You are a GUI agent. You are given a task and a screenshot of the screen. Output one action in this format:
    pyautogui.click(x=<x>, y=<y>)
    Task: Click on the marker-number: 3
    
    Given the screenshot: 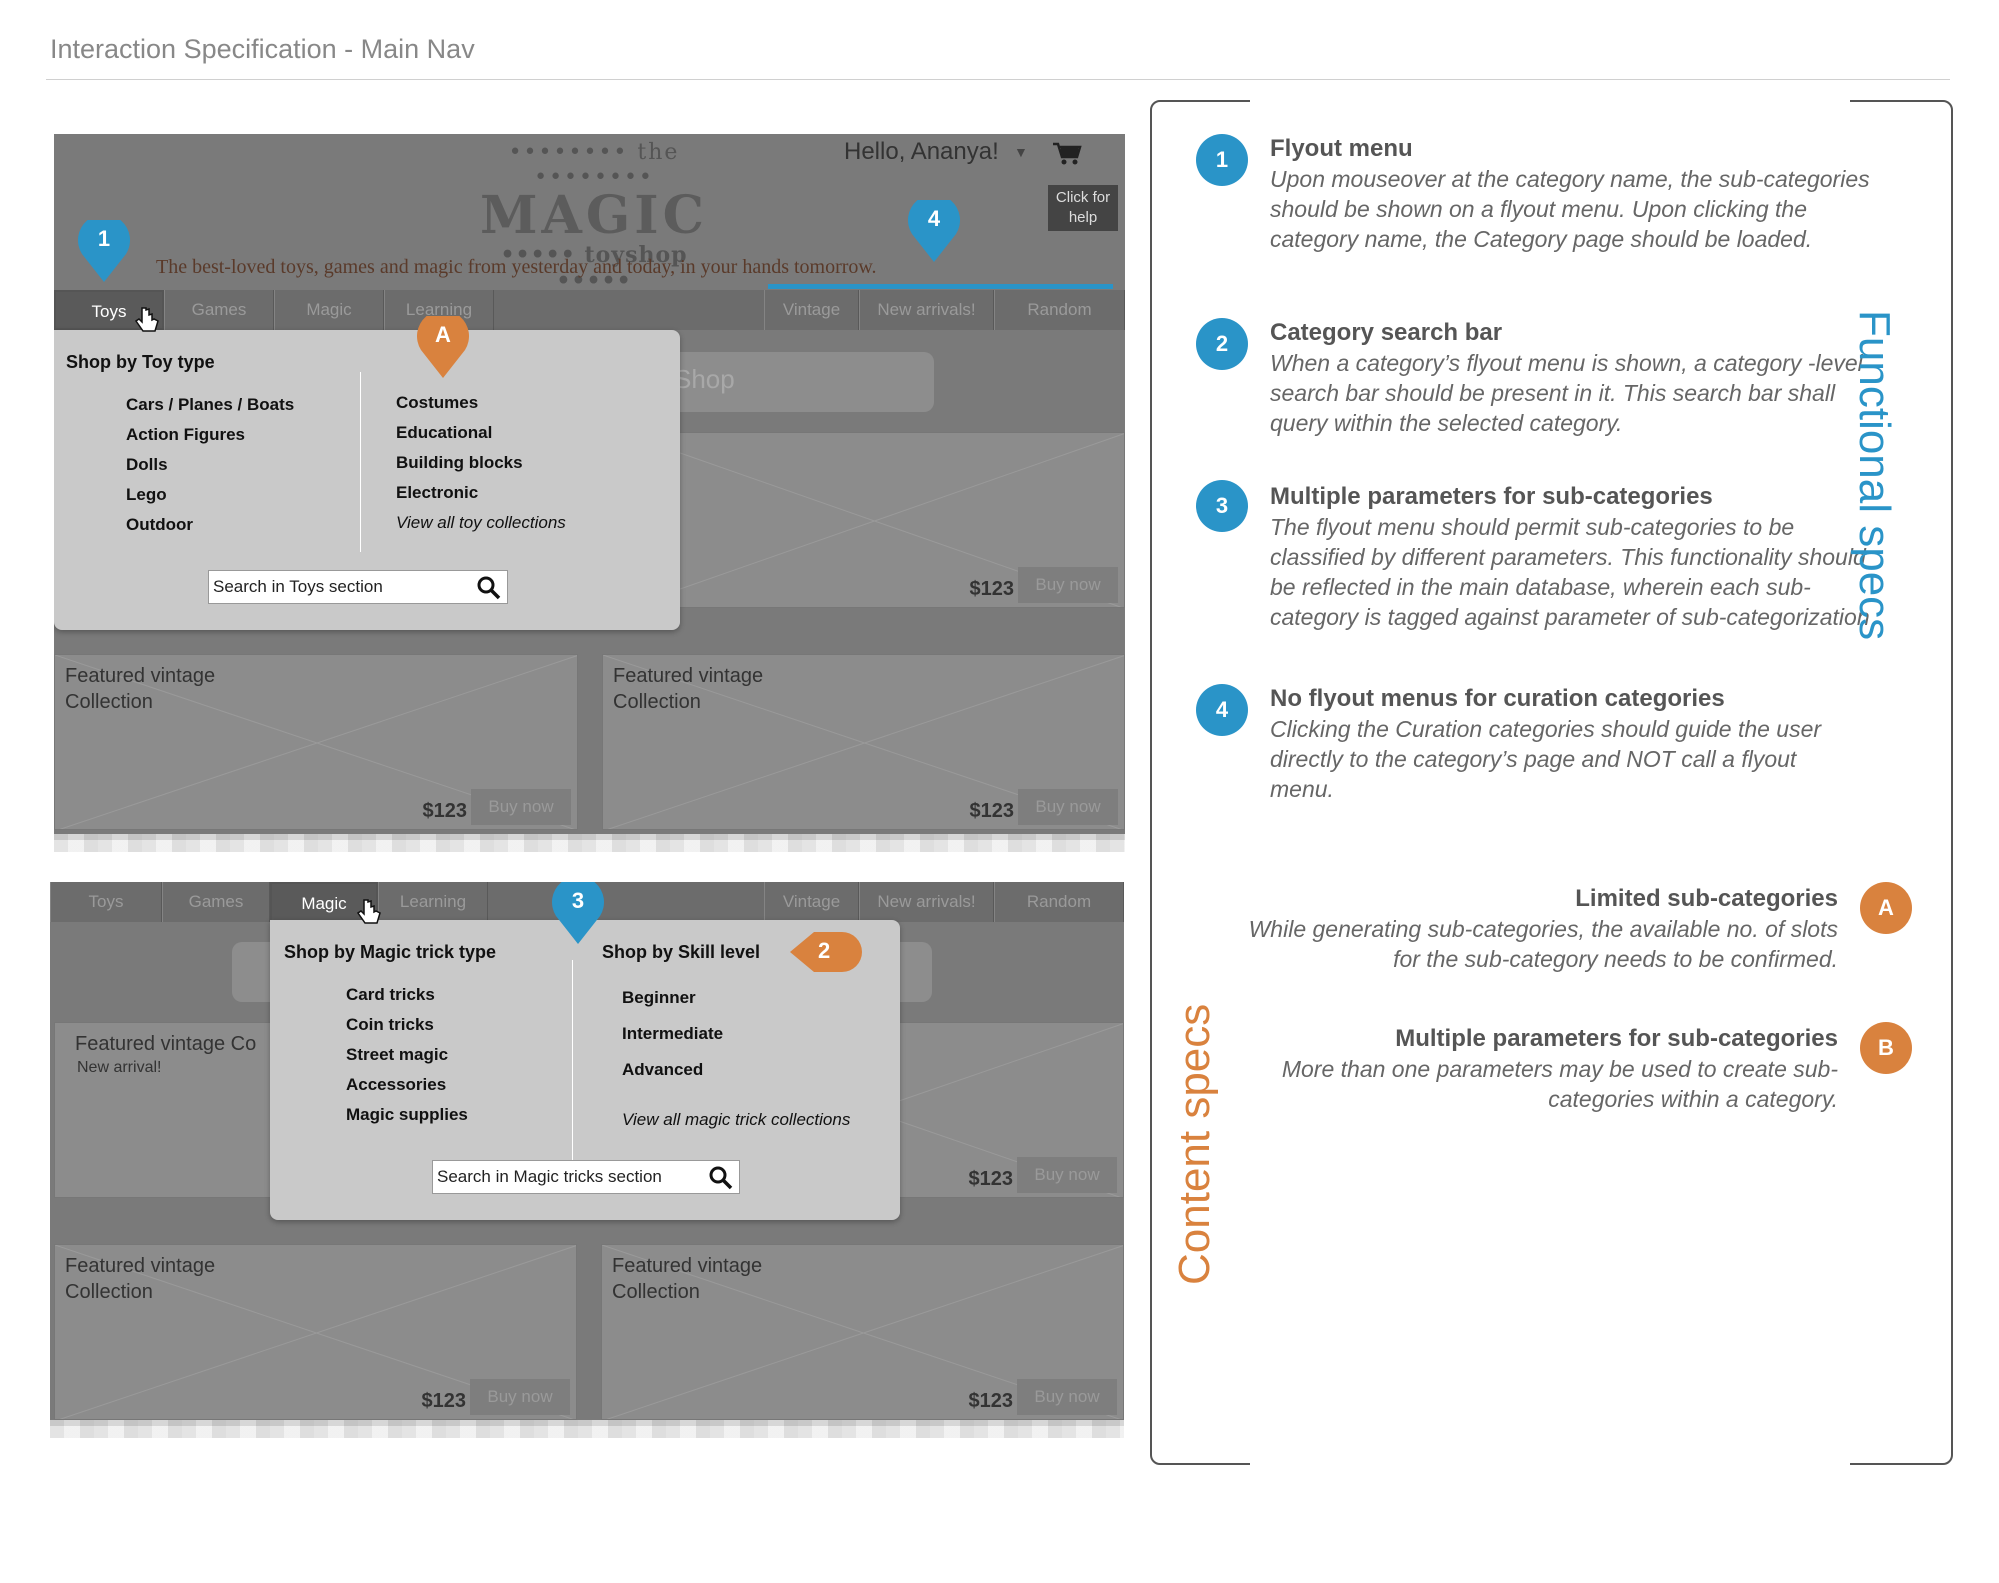 What is the action you would take?
    pyautogui.click(x=578, y=900)
    